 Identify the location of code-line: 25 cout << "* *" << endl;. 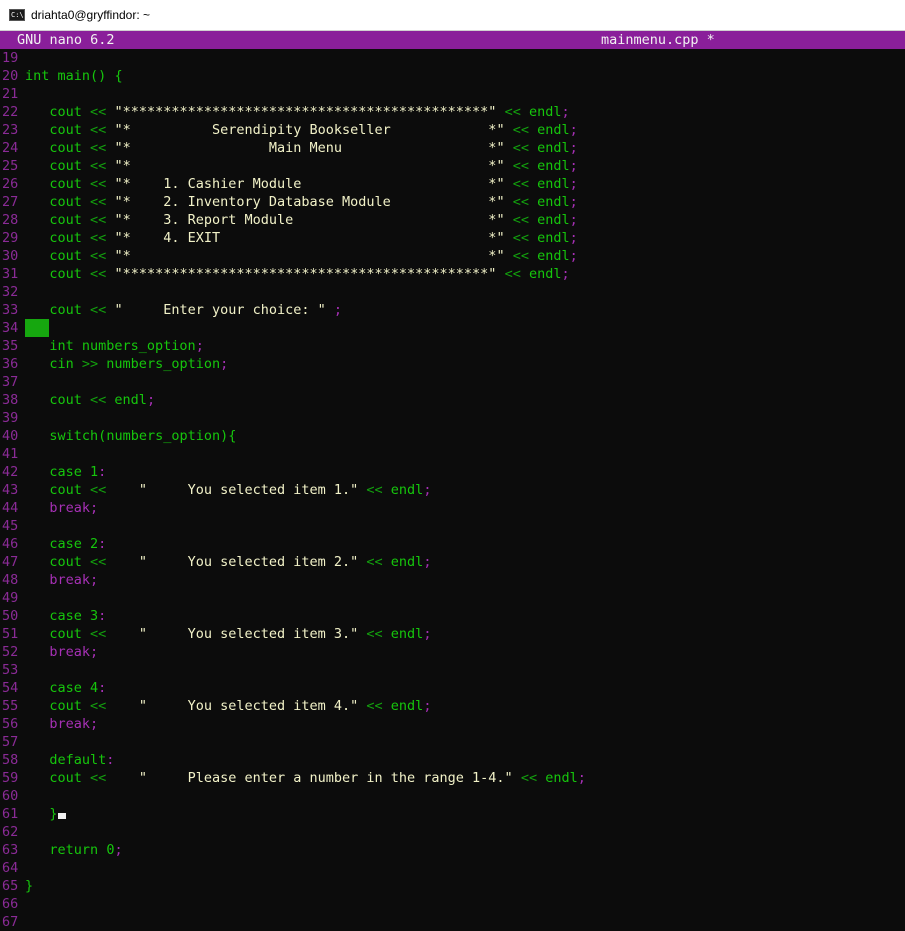
(452, 166).